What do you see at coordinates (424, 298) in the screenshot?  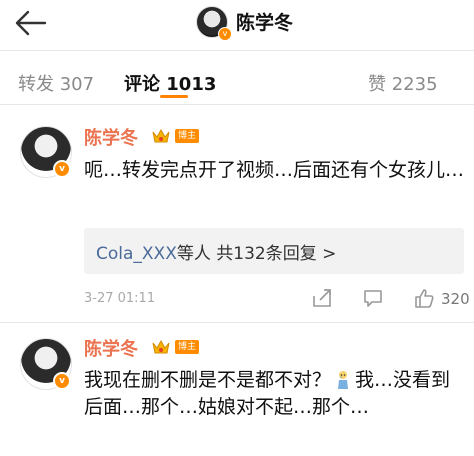 I see `thumbs-up-icon` at bounding box center [424, 298].